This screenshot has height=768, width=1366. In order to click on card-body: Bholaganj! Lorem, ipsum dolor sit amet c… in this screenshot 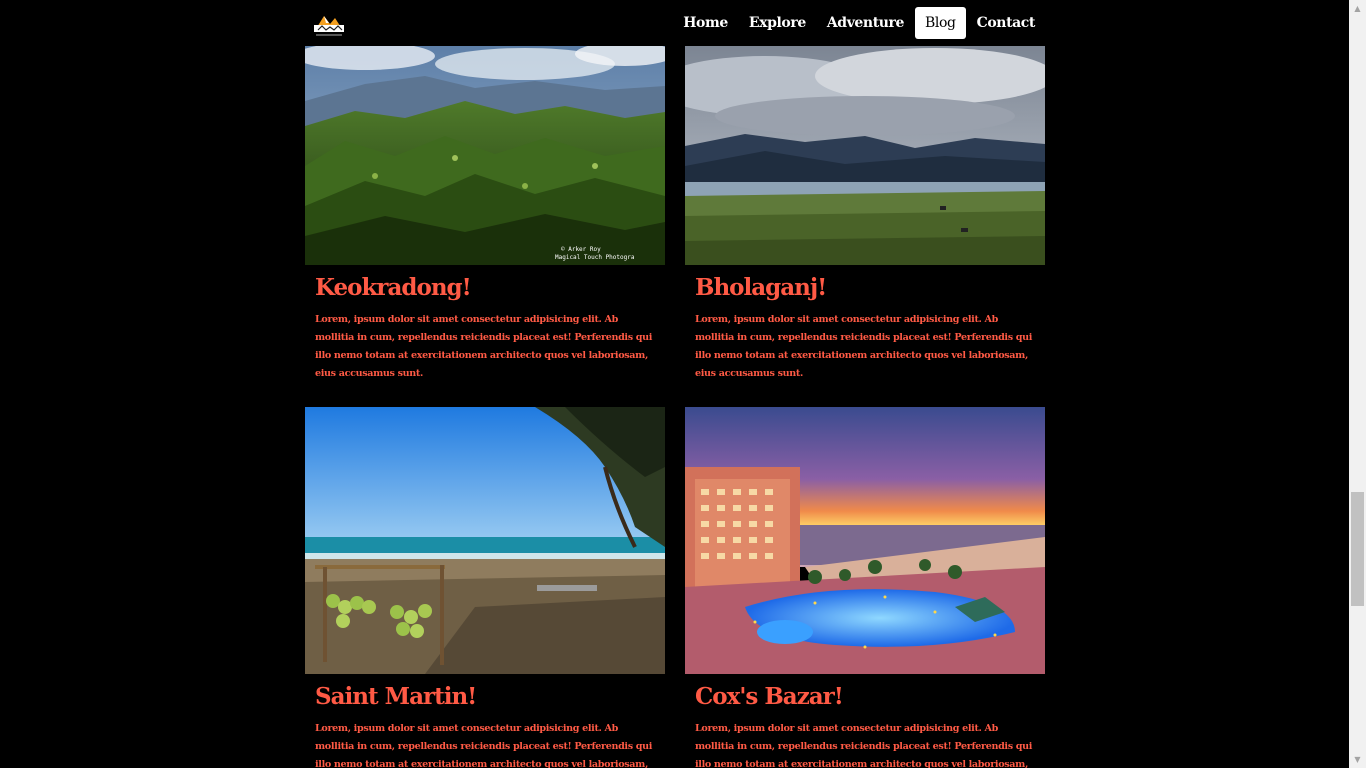, I will do `click(865, 324)`.